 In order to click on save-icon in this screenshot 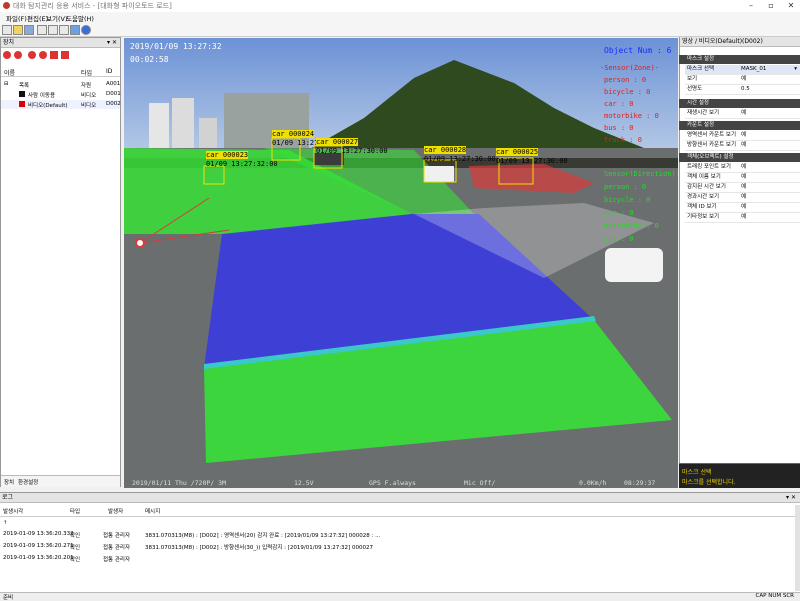, I will do `click(29, 30)`.